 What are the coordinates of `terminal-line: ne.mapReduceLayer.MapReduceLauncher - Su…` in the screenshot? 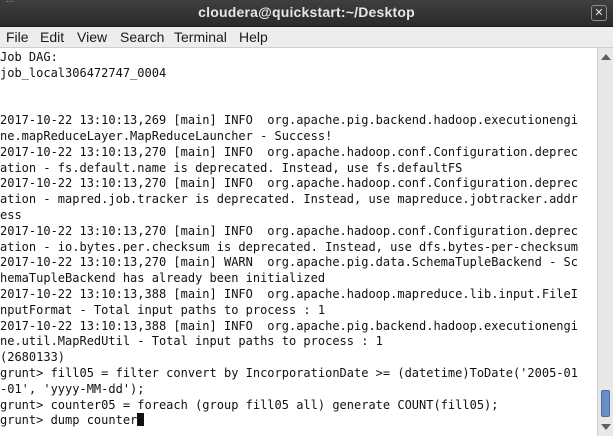 It's located at (166, 135).